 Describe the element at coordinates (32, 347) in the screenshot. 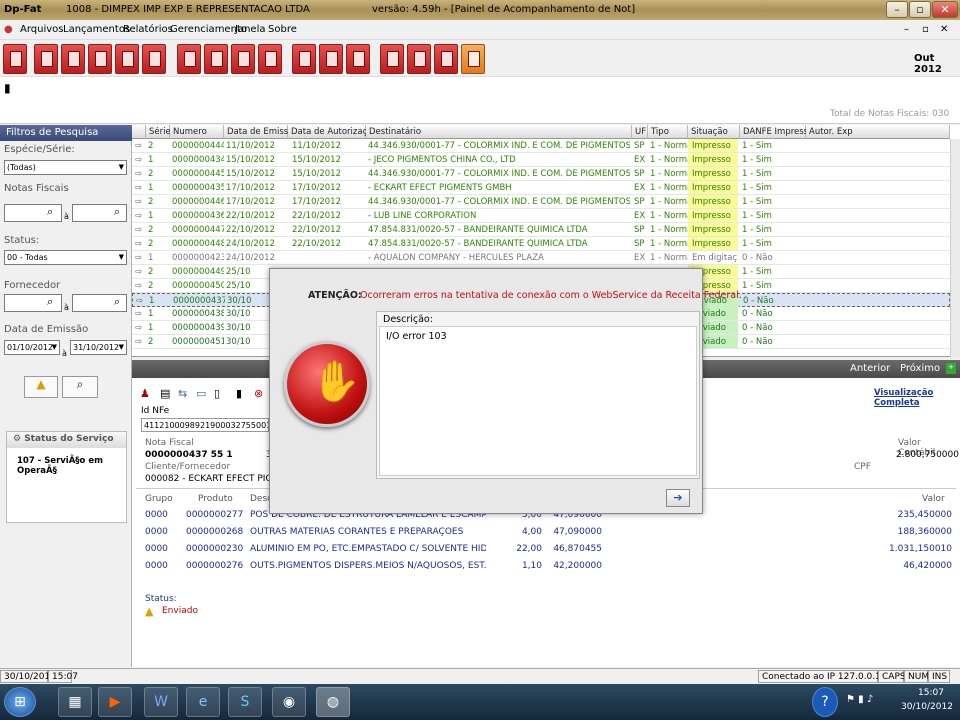

I see `date-from-picker: 01/10/2012` at that location.